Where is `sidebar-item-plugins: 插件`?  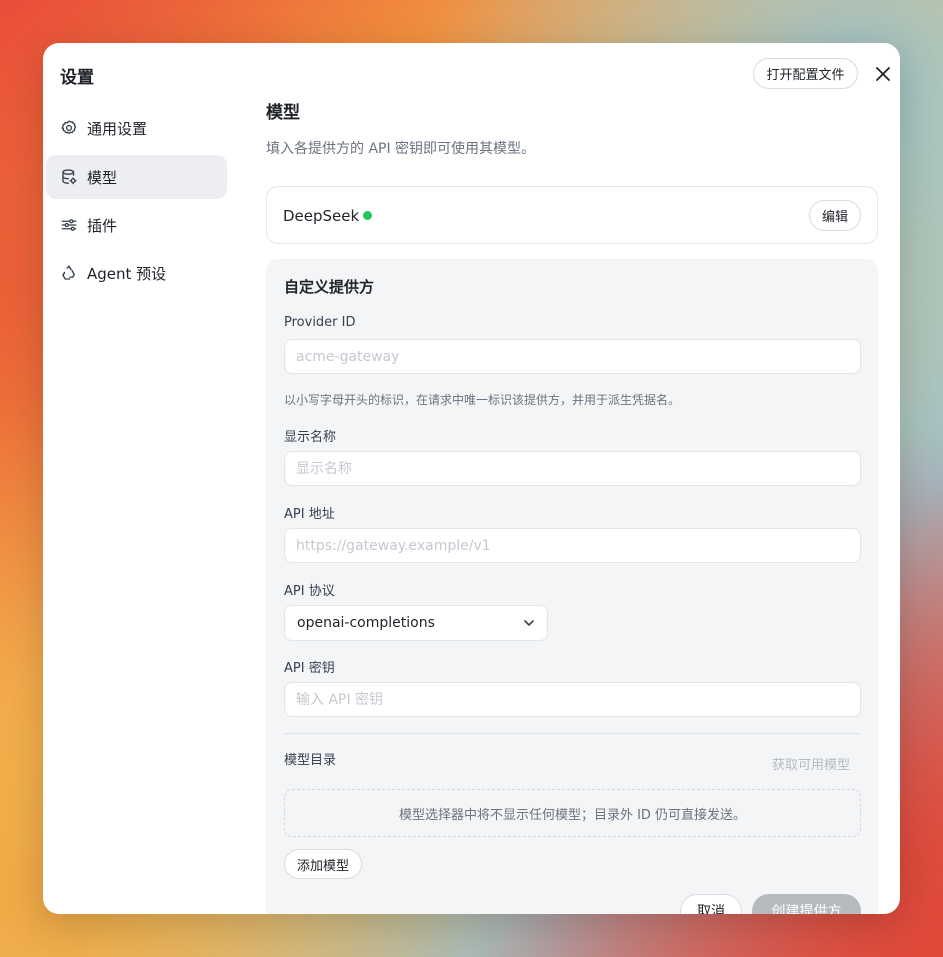
sidebar-item-plugins: 插件 is located at coordinates (136, 225).